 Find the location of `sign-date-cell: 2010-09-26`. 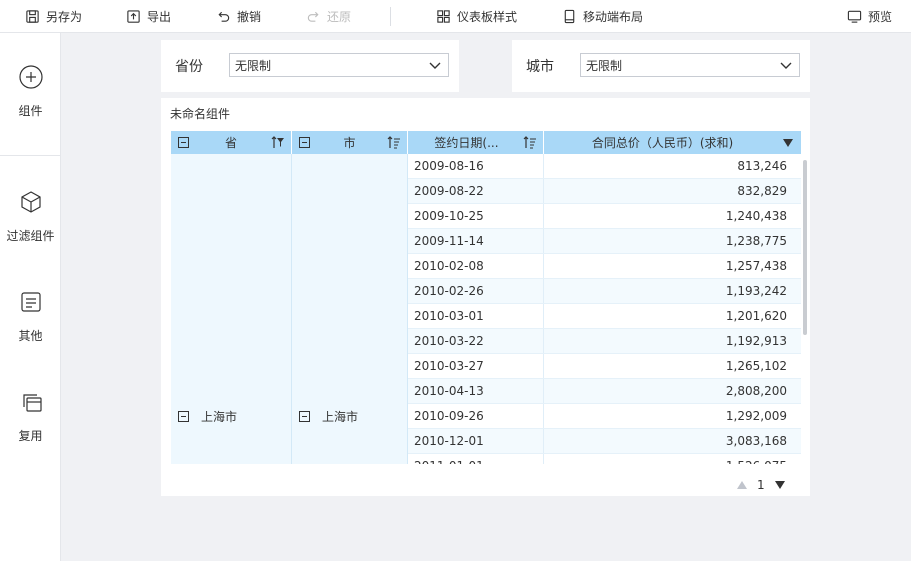

sign-date-cell: 2010-09-26 is located at coordinates (476, 416).